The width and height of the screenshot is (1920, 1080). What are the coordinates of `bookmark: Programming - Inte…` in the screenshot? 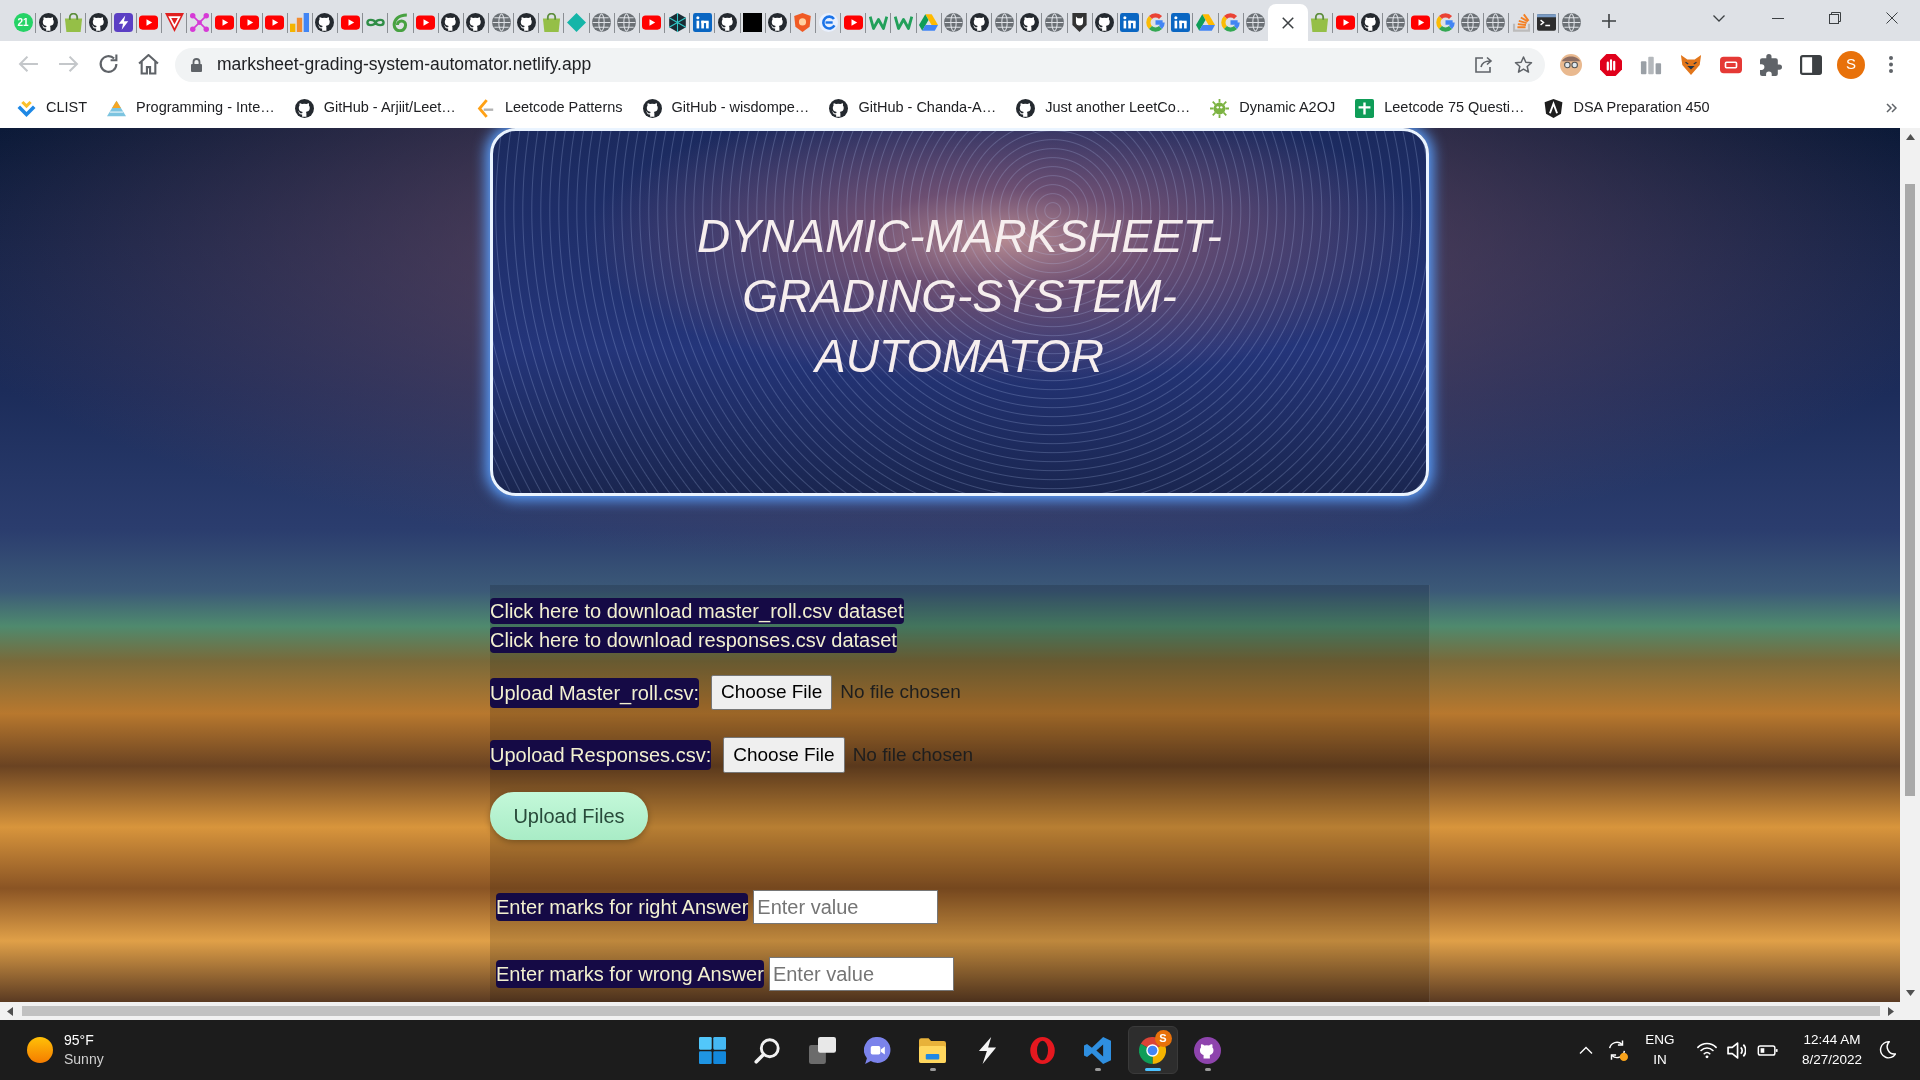 It's located at (191, 108).